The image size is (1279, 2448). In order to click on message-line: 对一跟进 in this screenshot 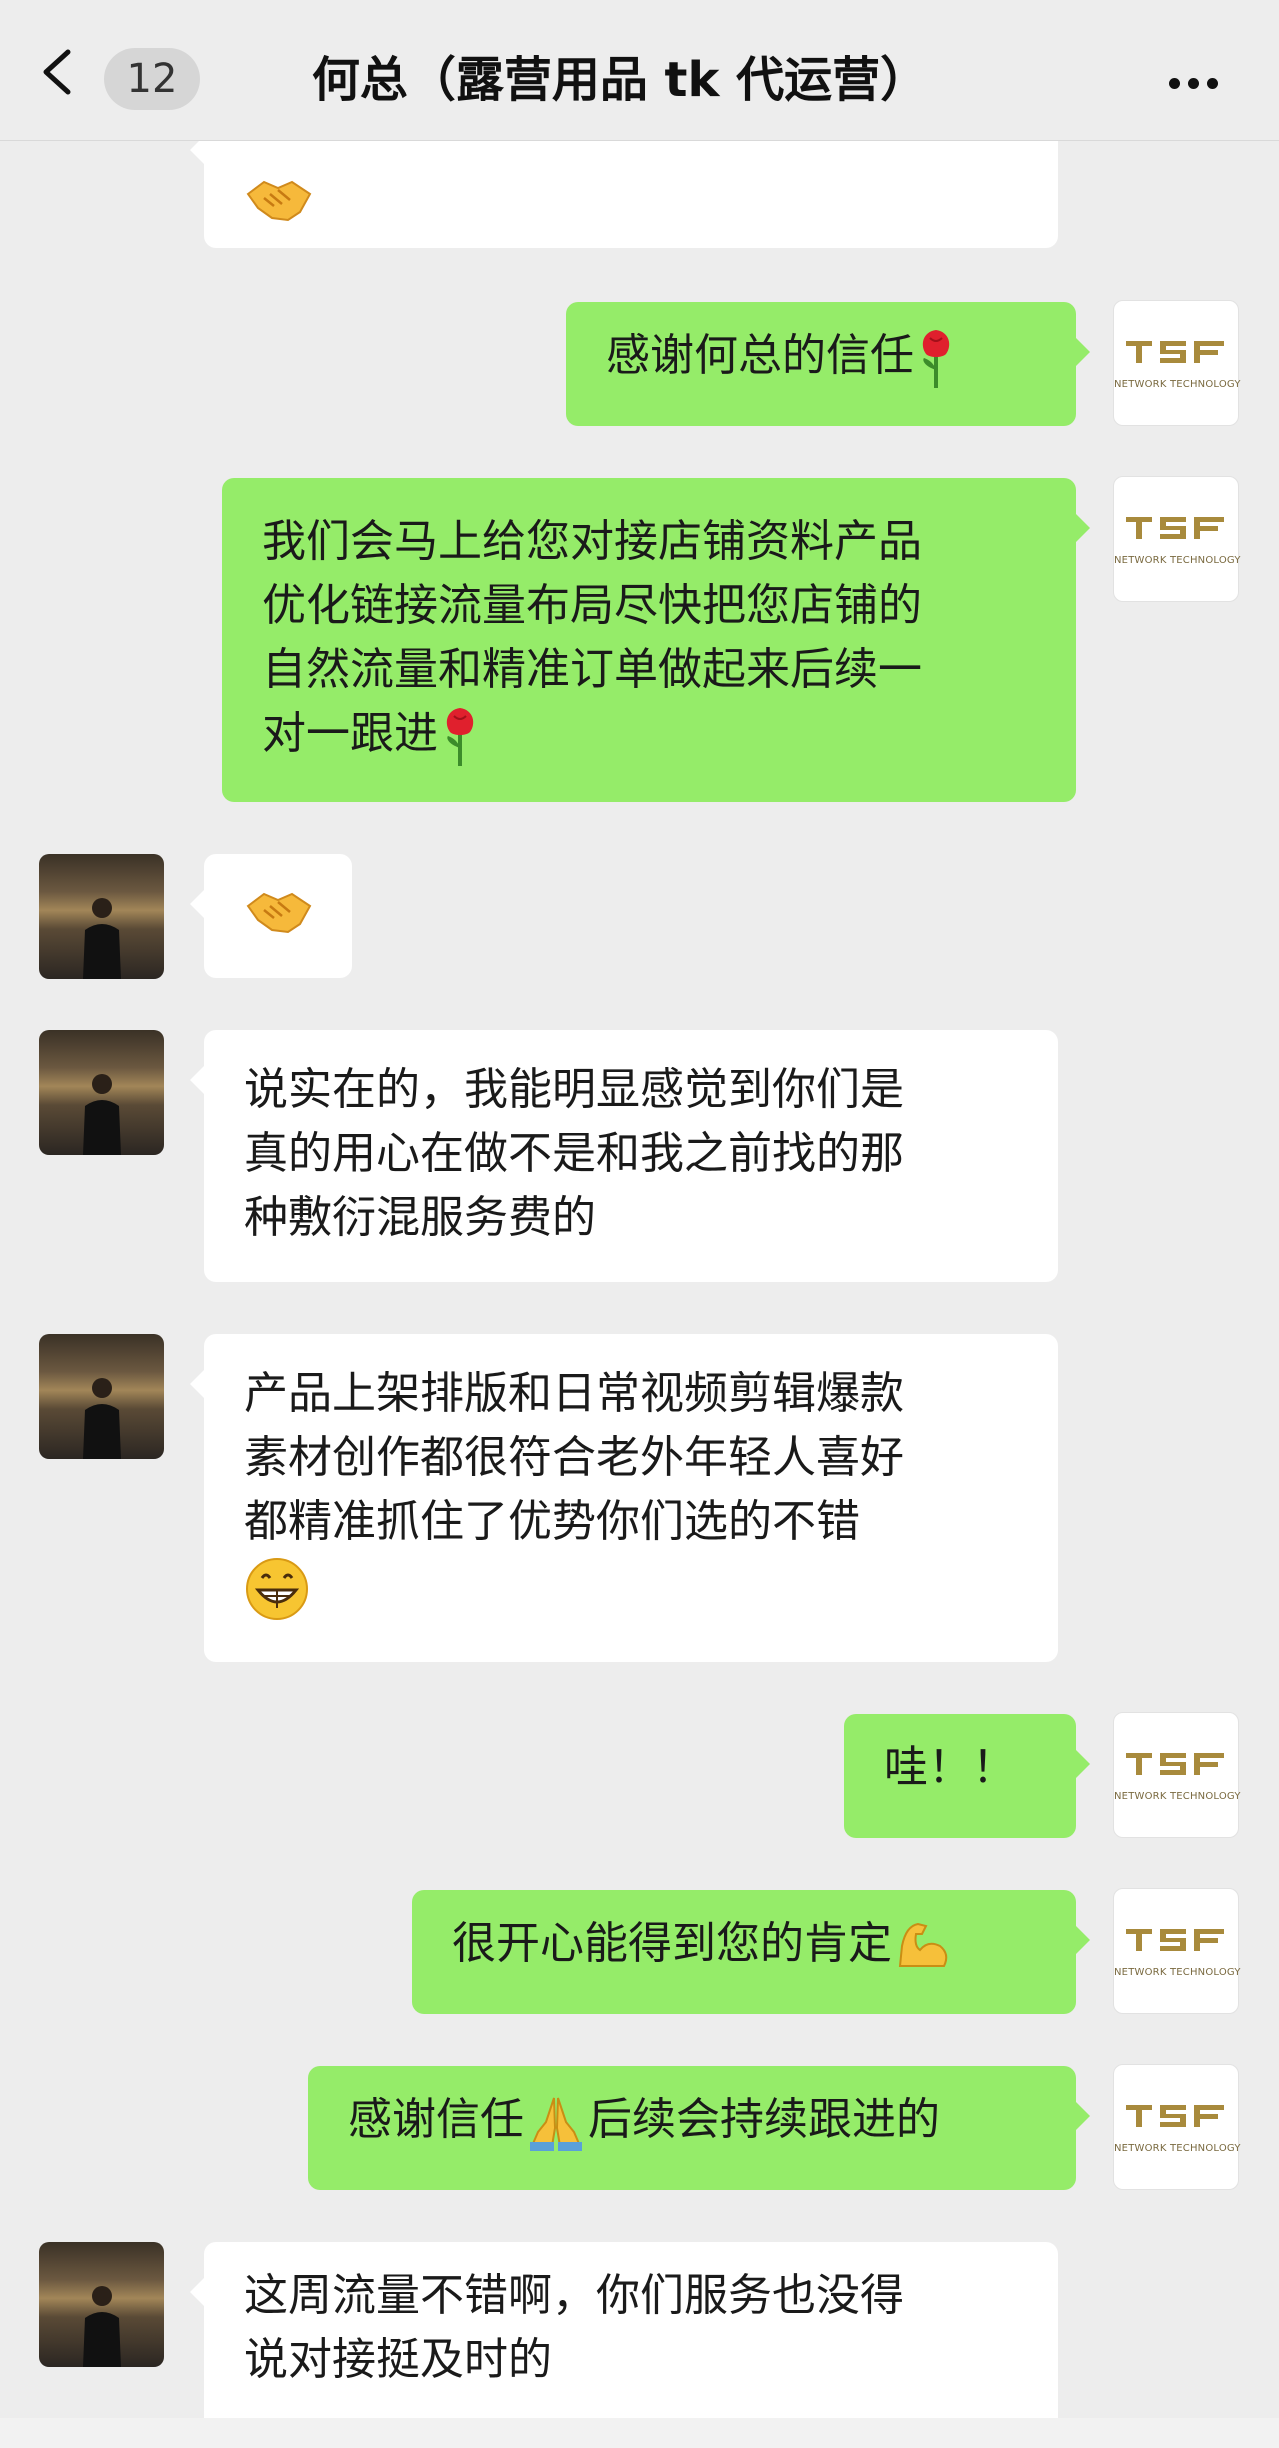, I will do `click(350, 733)`.